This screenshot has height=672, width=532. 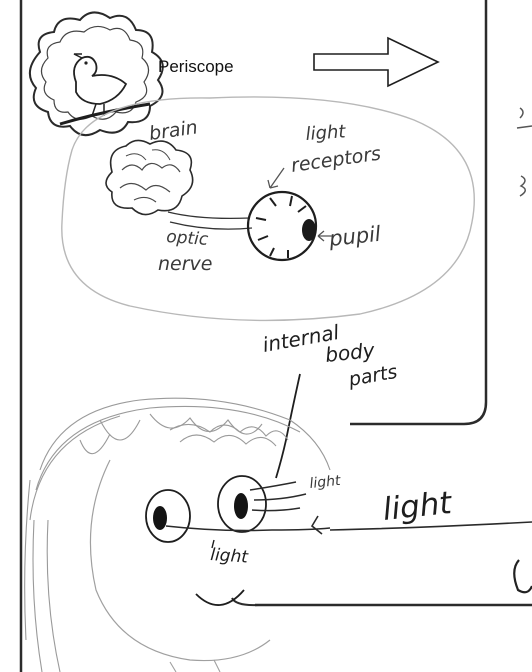 I want to click on optic-nerve-line, so click(x=210, y=220).